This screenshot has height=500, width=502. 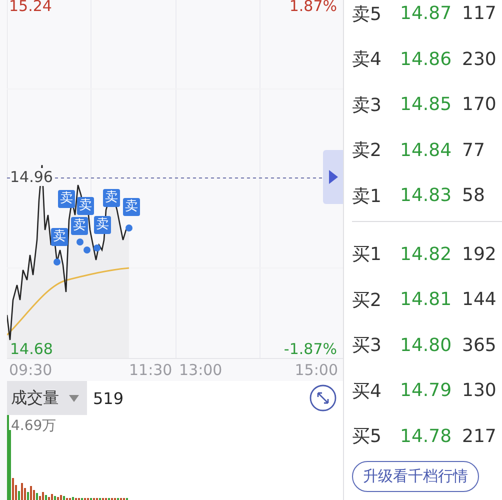 What do you see at coordinates (30, 370) in the screenshot?
I see `time-label: 09:30` at bounding box center [30, 370].